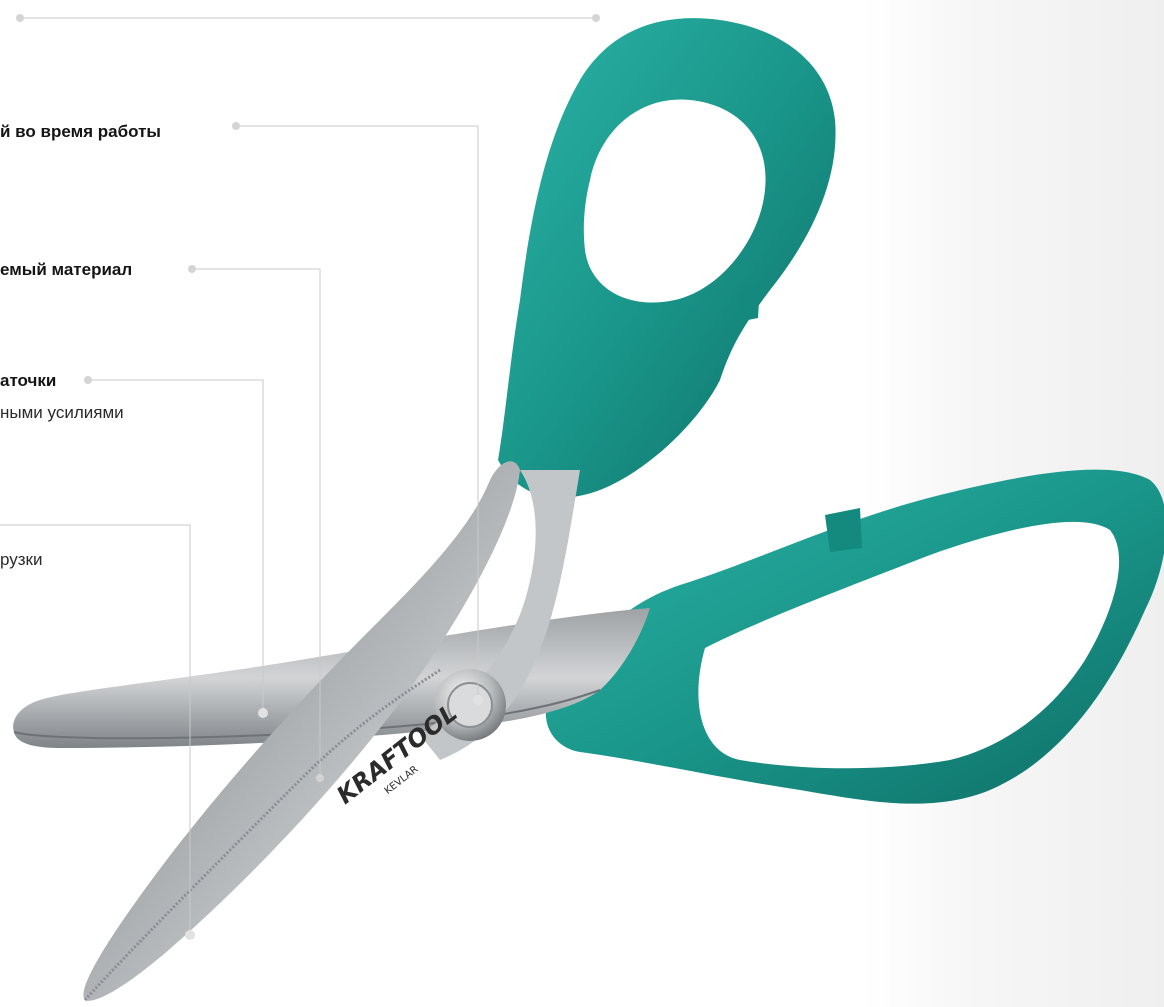 This screenshot has width=1164, height=1007. Describe the element at coordinates (236, 126) in the screenshot. I see `dot-ergonomic-start` at that location.